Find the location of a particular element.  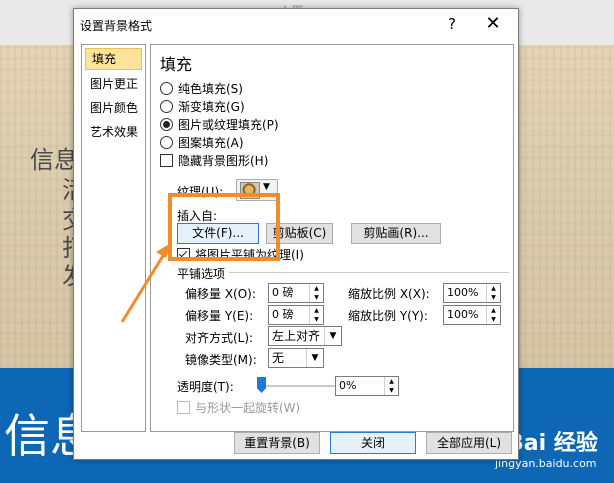

arrow-head is located at coordinates (163, 250).